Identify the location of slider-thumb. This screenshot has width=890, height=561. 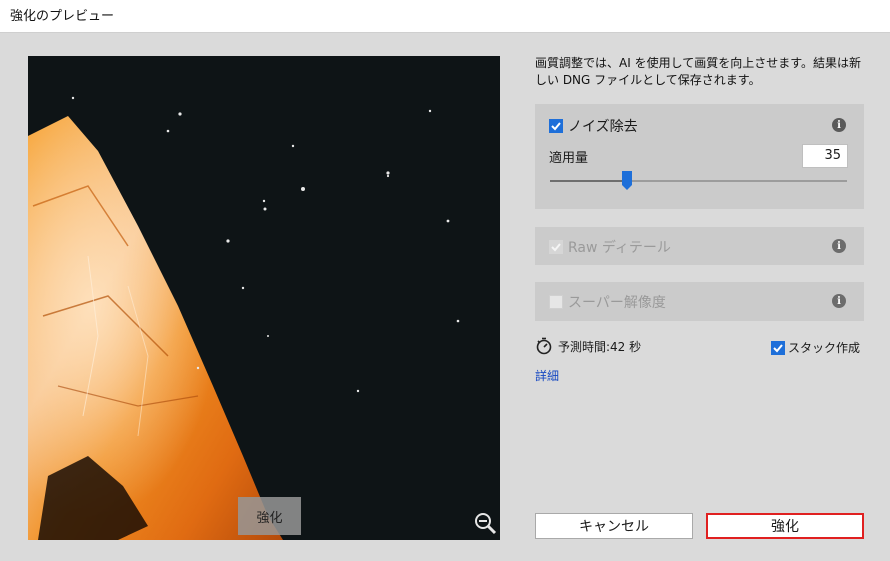
(627, 180).